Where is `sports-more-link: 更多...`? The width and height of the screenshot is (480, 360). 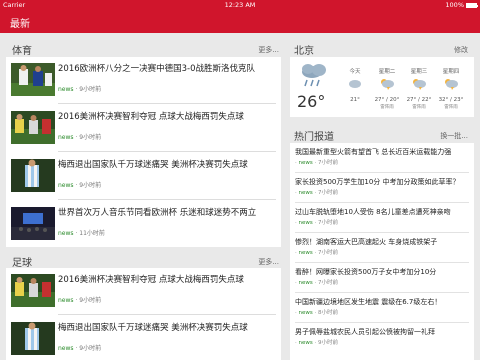 sports-more-link: 更多... is located at coordinates (268, 50).